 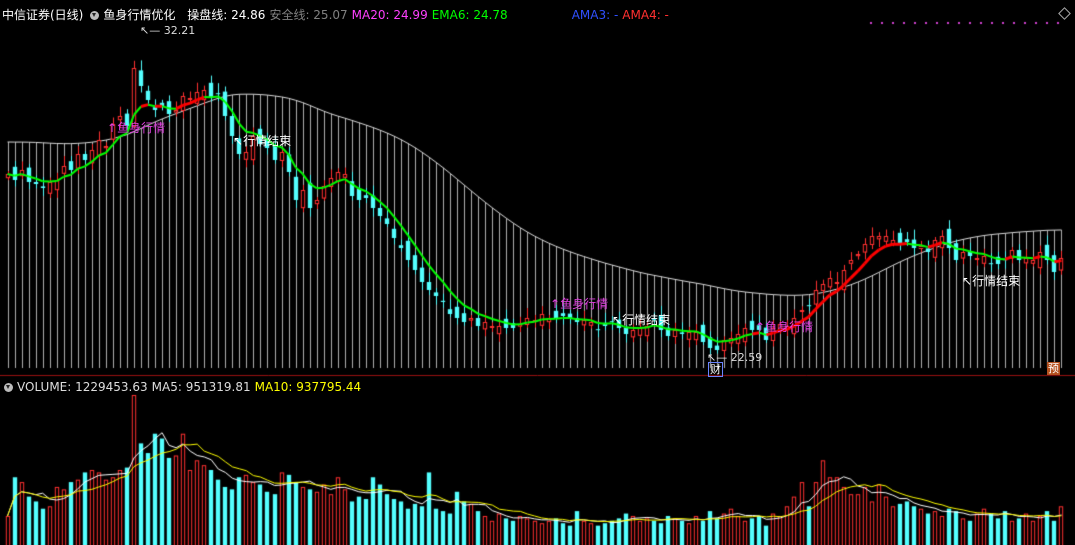 I want to click on fish-end-label-3: ↖行情结束, so click(x=991, y=281).